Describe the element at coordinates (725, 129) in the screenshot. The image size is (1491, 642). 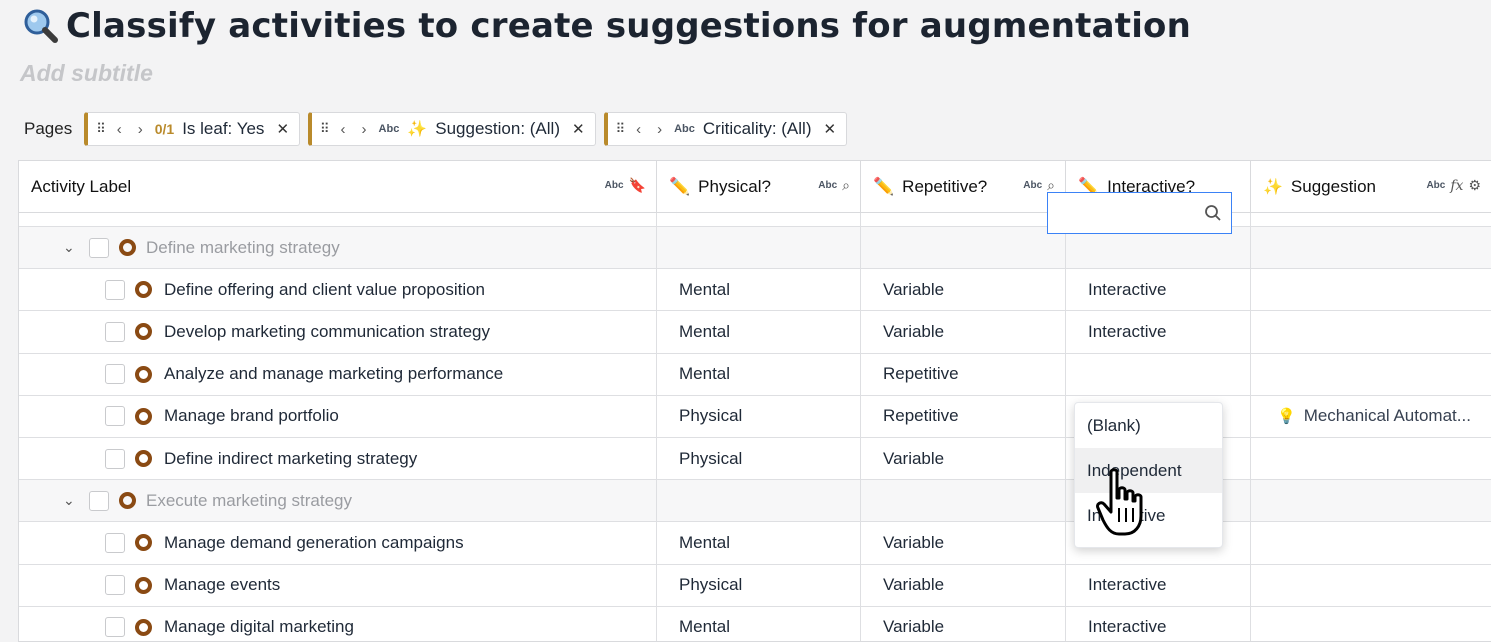
I see `filter-chip-criticality: ⠿ ‹ › Abc Criticality: (All) ✕` at that location.